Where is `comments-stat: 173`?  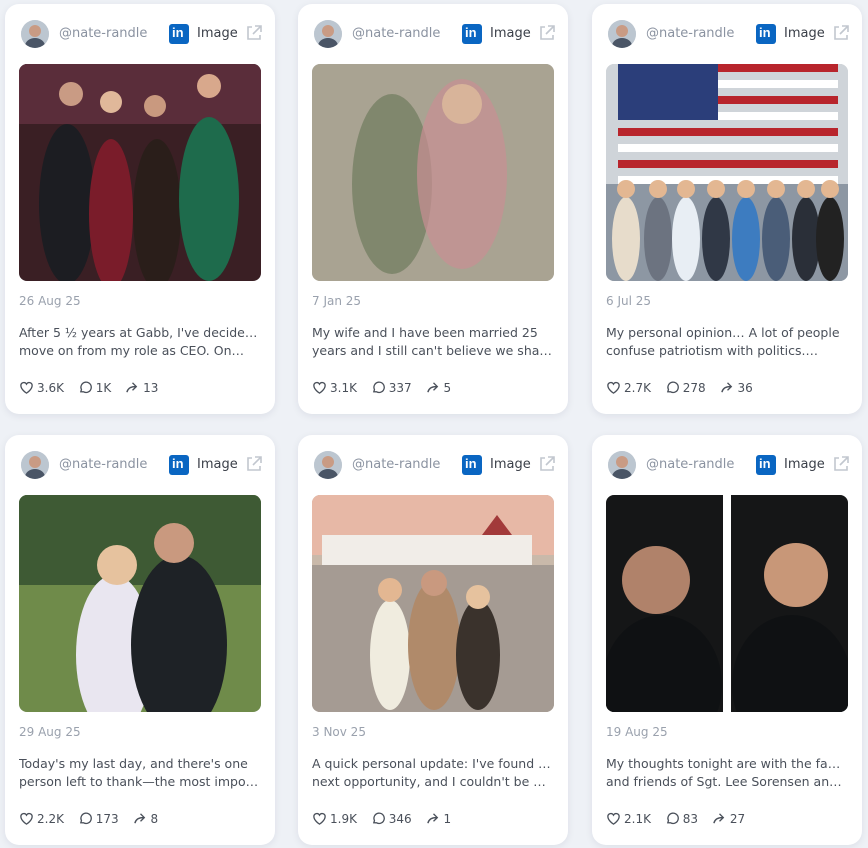 comments-stat: 173 is located at coordinates (98, 818).